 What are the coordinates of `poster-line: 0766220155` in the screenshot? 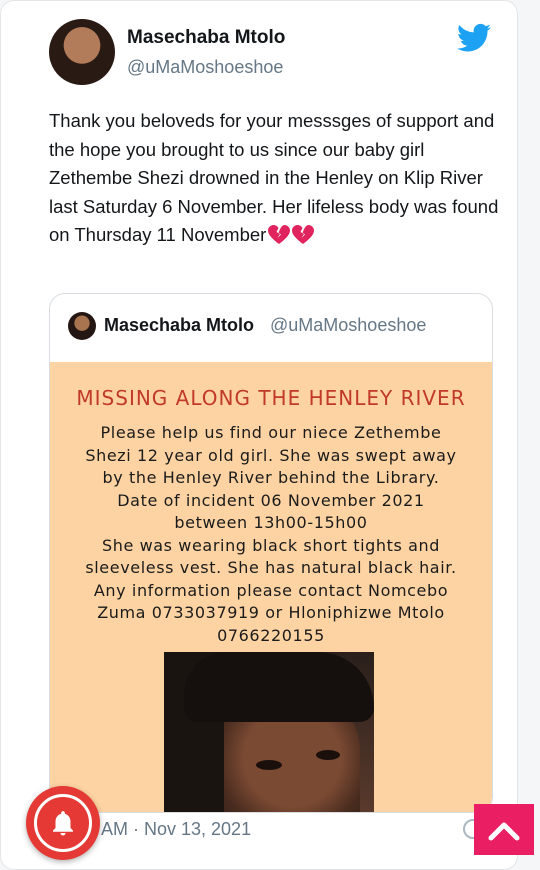 It's located at (271, 635).